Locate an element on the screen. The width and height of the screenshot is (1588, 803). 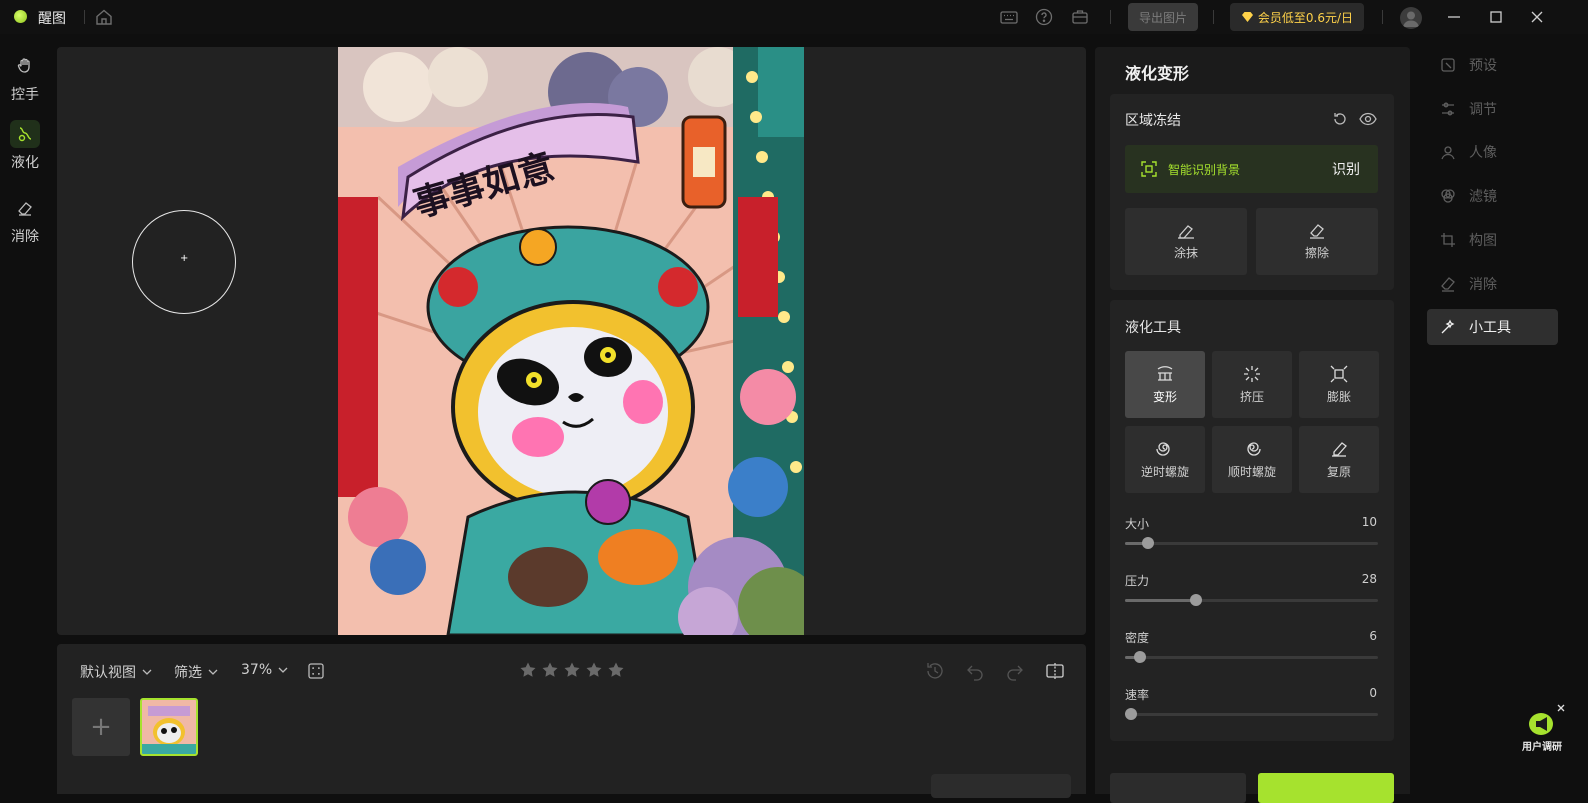
undo-icon is located at coordinates (975, 671).